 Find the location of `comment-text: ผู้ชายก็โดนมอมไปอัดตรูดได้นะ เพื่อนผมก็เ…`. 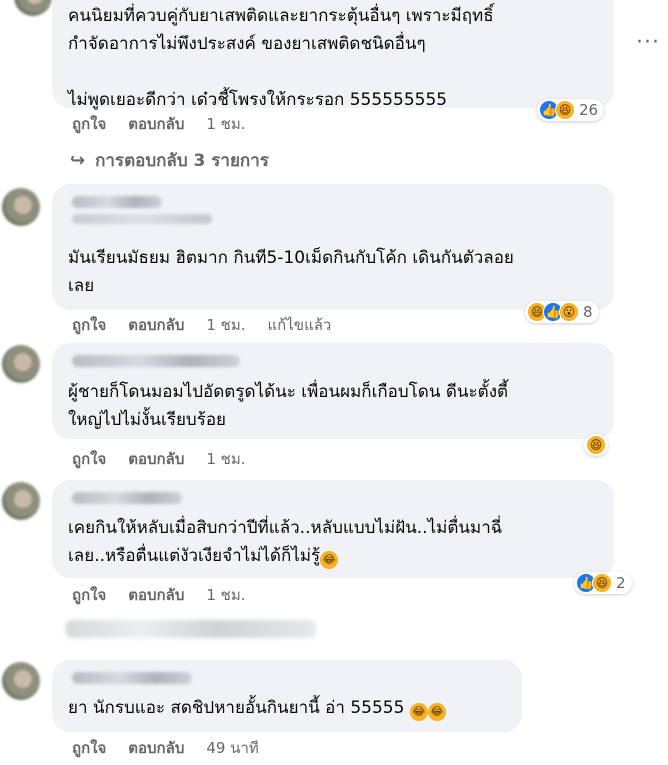

comment-text: ผู้ชายก็โดนมอมไปอัดตรูดได้นะ เพื่อนผมก็เ… is located at coordinates (288, 406).